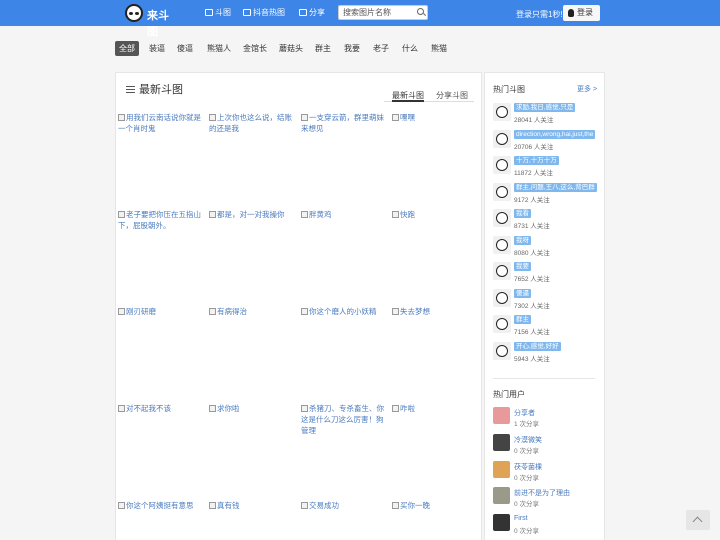 The image size is (720, 540). What do you see at coordinates (253, 311) in the screenshot?
I see `image-item: 有病得治` at bounding box center [253, 311].